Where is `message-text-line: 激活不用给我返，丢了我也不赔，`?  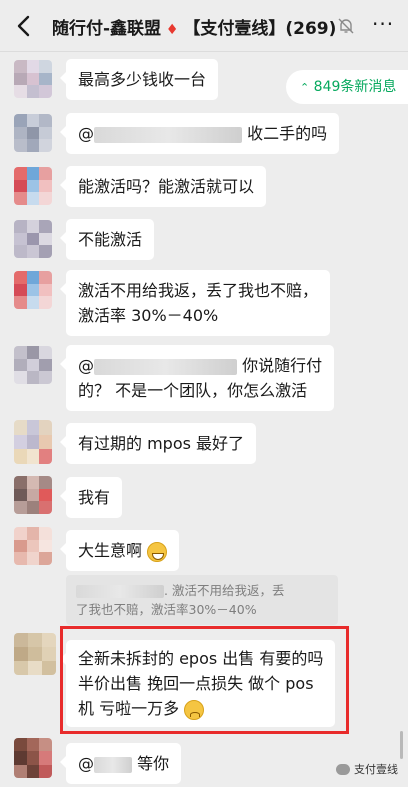
message-text-line: 激活不用给我返，丢了我也不赔， is located at coordinates (198, 290).